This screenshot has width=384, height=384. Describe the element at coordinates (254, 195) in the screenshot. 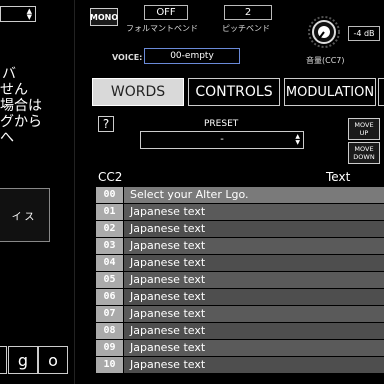

I see `row-text: Select your Alter Lgo.` at that location.